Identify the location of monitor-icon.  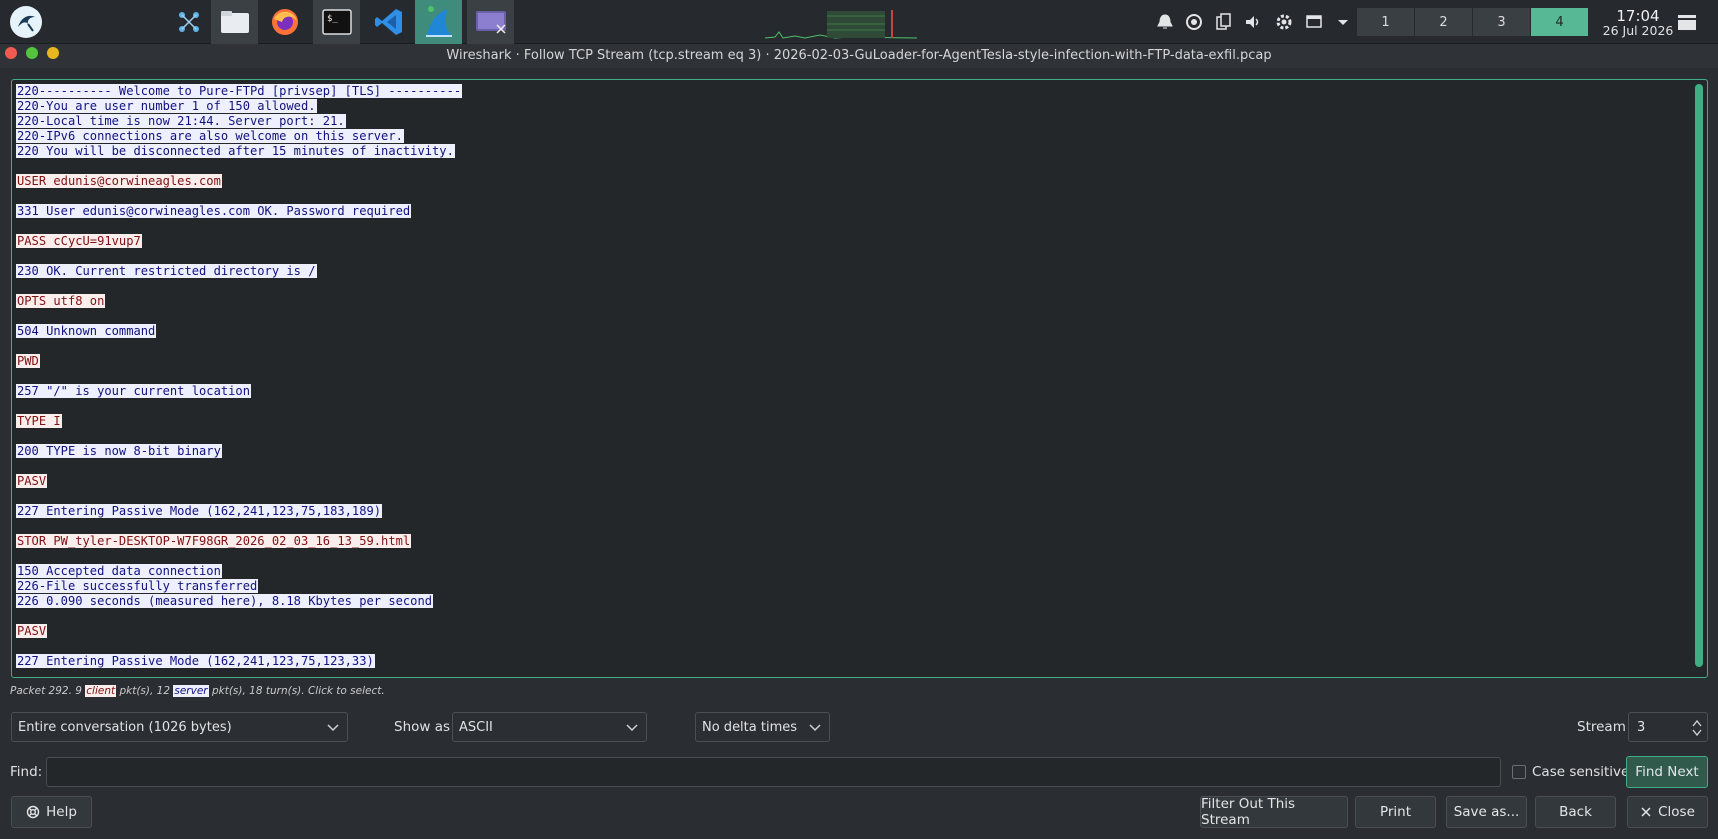
(490, 22).